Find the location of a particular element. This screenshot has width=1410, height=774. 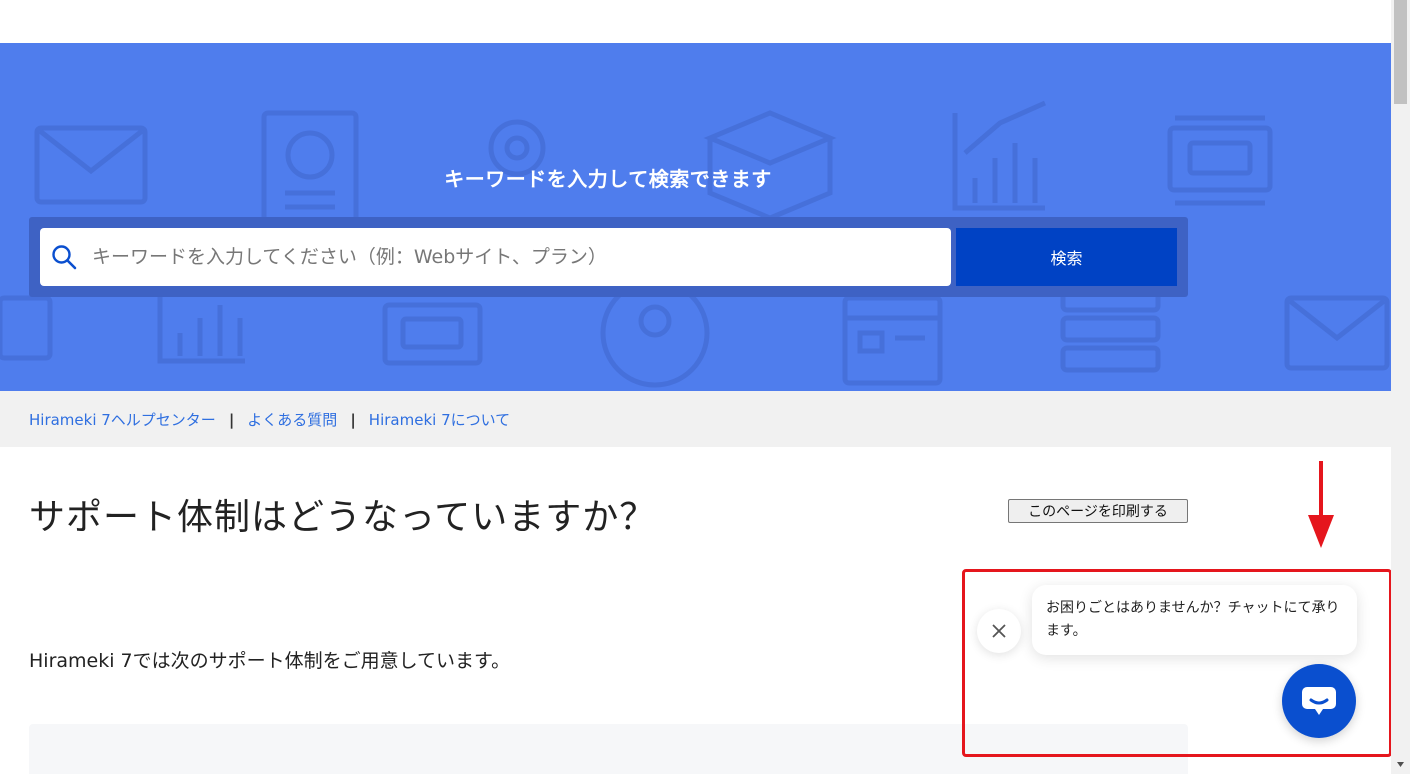

search-box: 検索 is located at coordinates (608, 257).